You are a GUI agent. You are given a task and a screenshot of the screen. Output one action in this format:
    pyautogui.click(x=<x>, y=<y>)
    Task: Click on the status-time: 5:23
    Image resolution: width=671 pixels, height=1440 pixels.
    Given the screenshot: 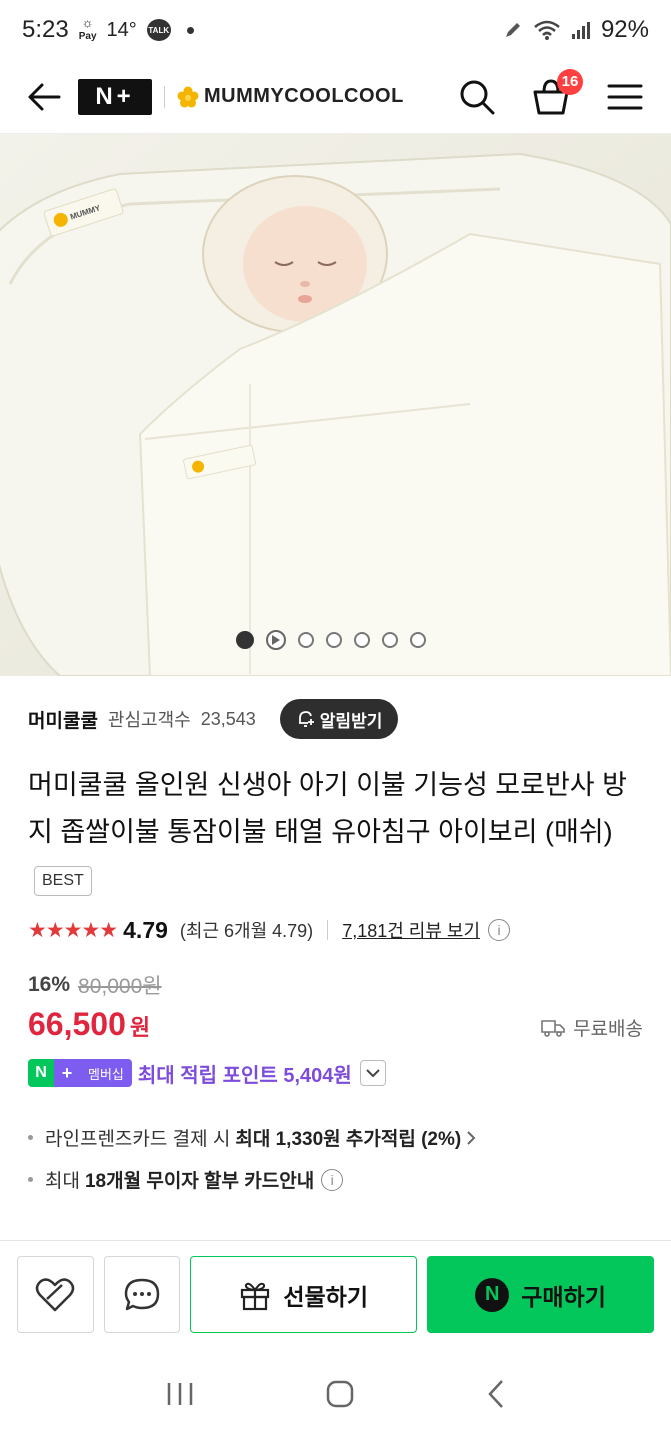 What is the action you would take?
    pyautogui.click(x=45, y=29)
    